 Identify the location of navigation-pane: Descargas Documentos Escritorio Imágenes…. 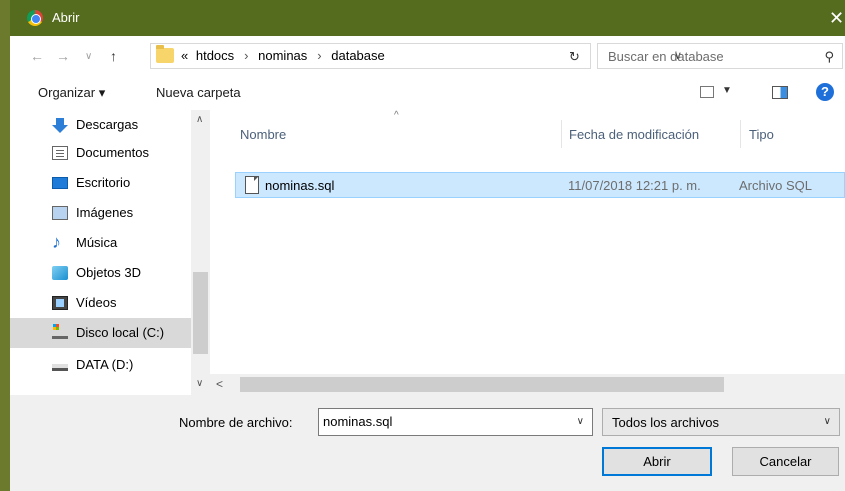
(110, 252).